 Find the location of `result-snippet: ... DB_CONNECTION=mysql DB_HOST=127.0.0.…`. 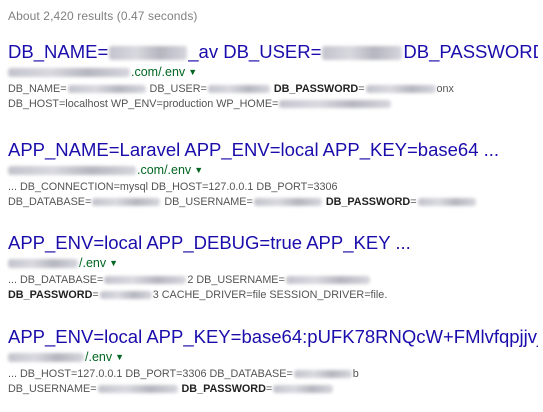

result-snippet: ... DB_CONNECTION=mysql DB_HOST=127.0.0.… is located at coordinates (273, 195).